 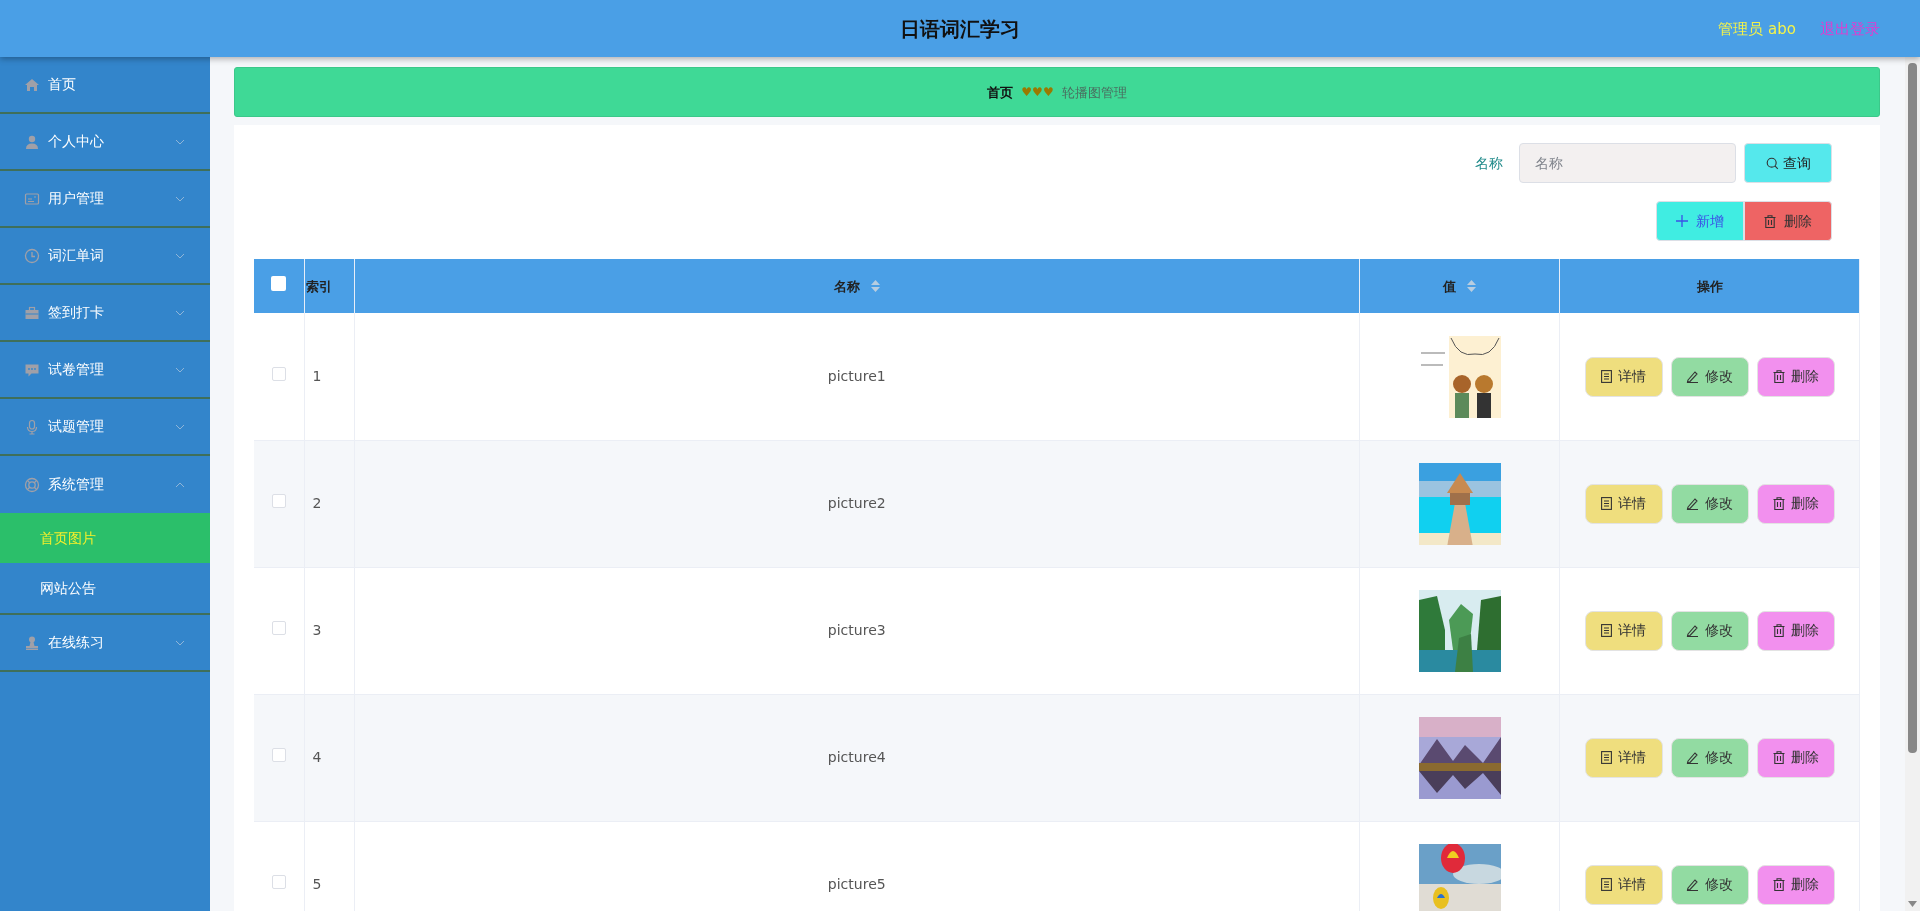 What do you see at coordinates (105, 143) in the screenshot?
I see `sidebar-item: 个人中心` at bounding box center [105, 143].